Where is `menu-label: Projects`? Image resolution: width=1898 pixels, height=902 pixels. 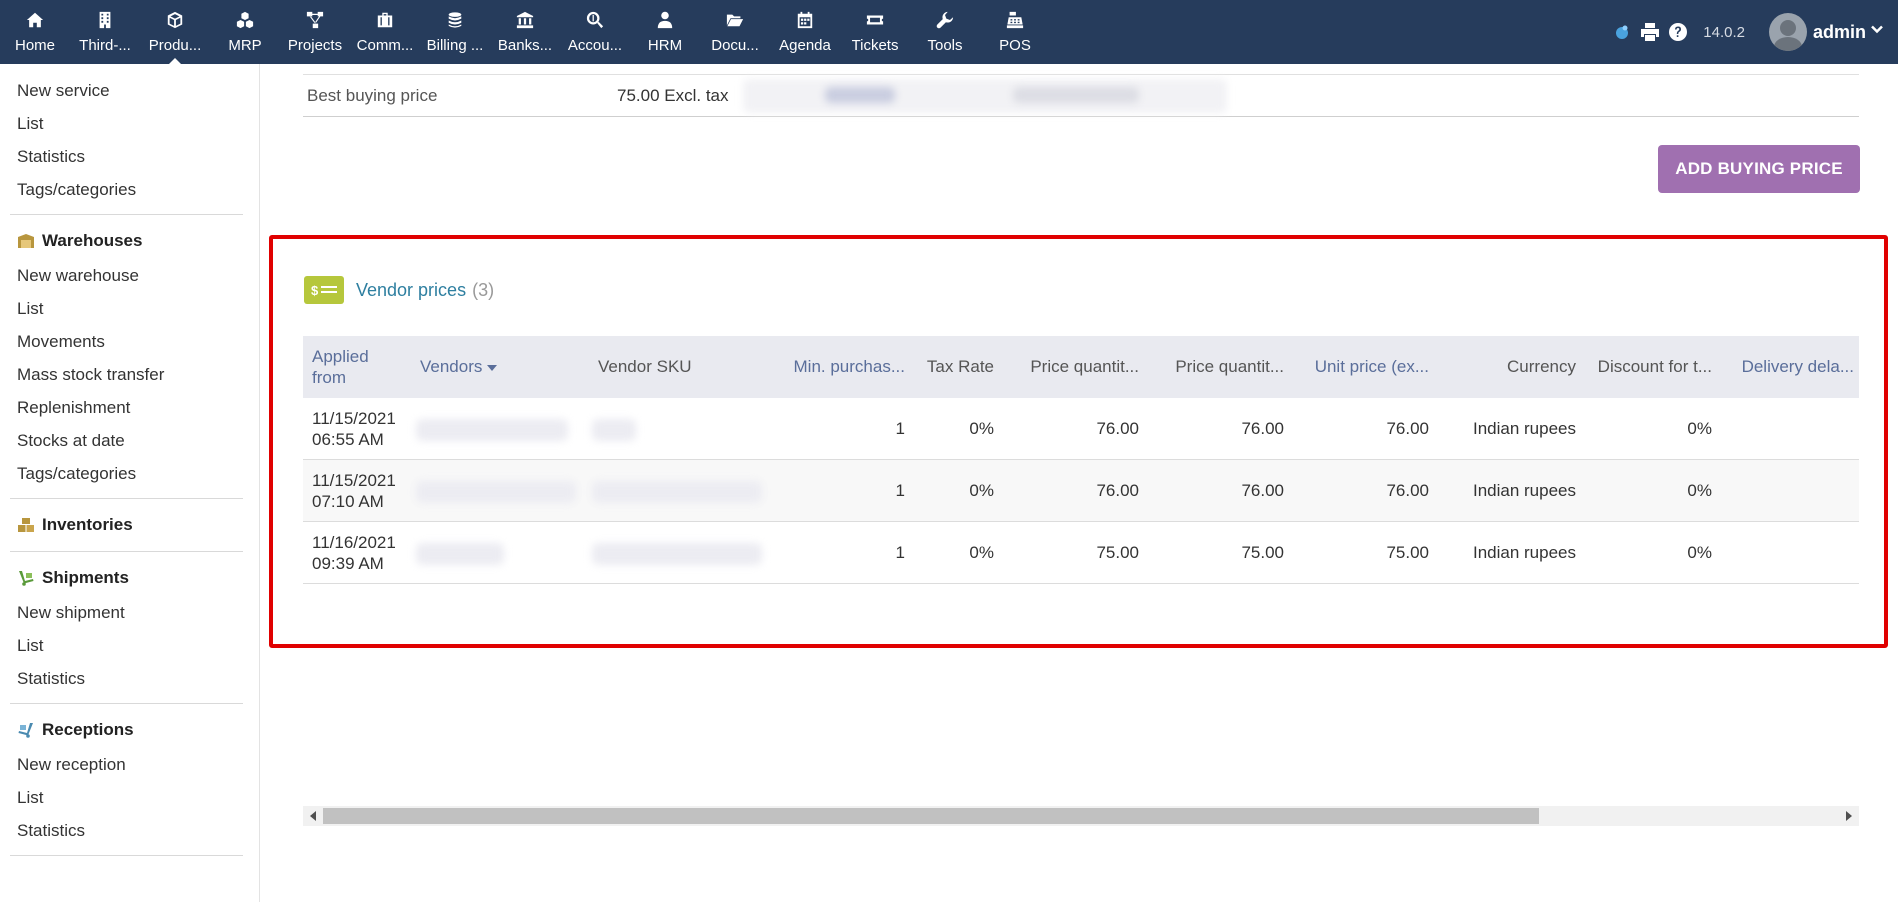 menu-label: Projects is located at coordinates (315, 45).